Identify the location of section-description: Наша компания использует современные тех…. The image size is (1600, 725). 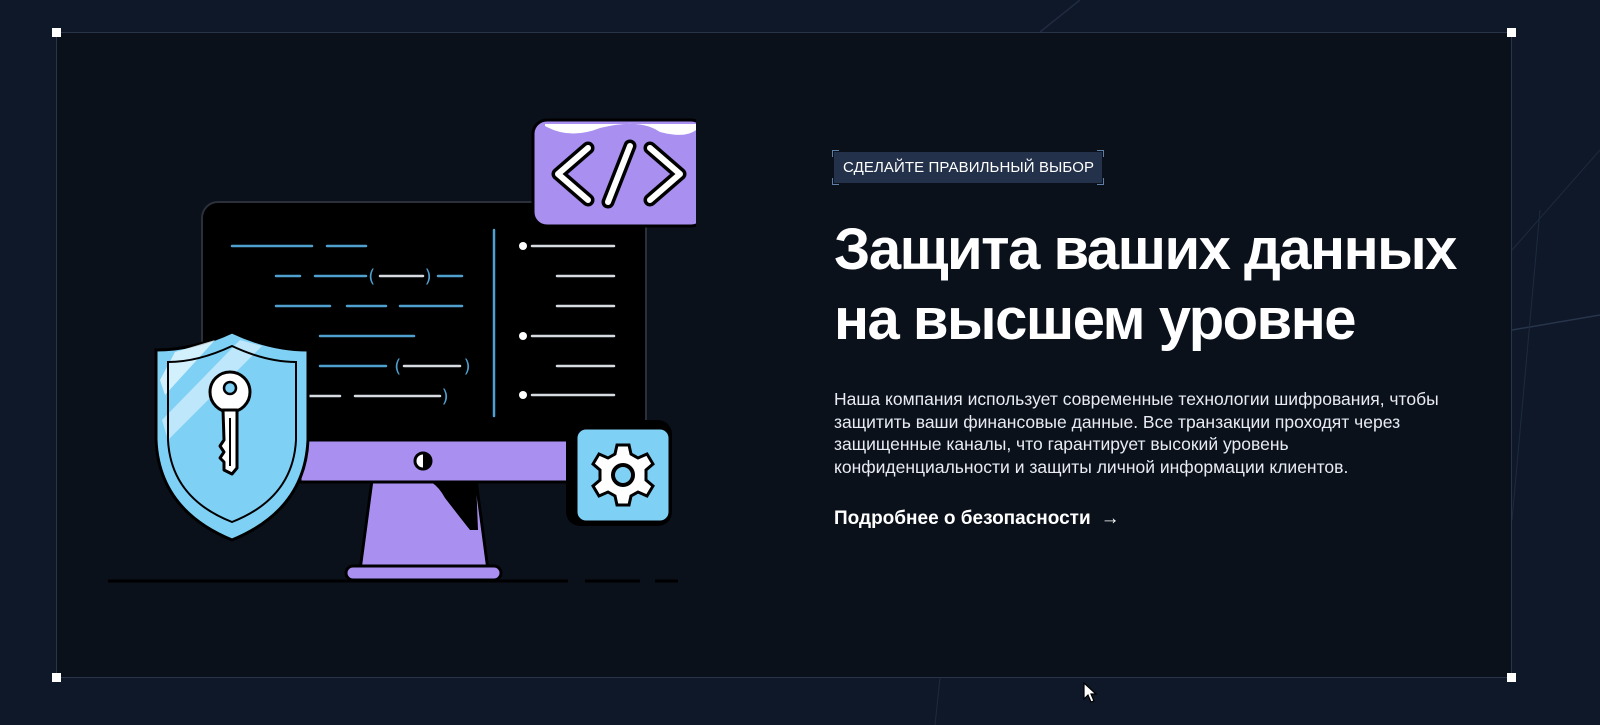
(1136, 433).